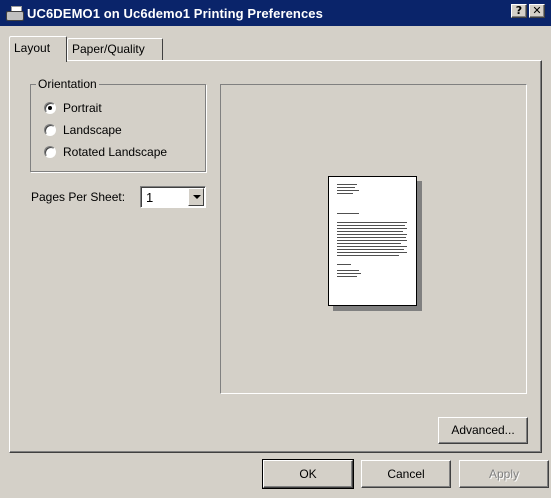  What do you see at coordinates (115, 49) in the screenshot?
I see `tab-paper-quality: Paper/Quality` at bounding box center [115, 49].